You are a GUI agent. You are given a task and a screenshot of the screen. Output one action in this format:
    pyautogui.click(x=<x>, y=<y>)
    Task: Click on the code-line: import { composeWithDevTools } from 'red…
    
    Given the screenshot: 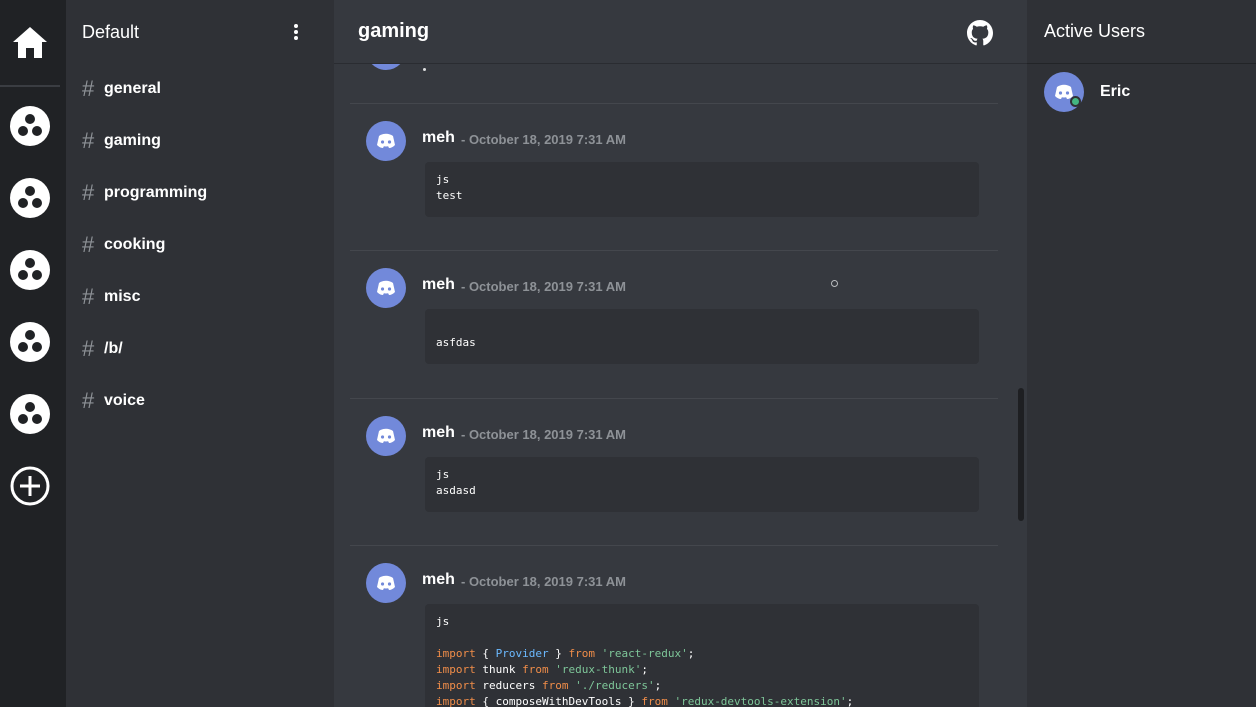 What is the action you would take?
    pyautogui.click(x=645, y=701)
    